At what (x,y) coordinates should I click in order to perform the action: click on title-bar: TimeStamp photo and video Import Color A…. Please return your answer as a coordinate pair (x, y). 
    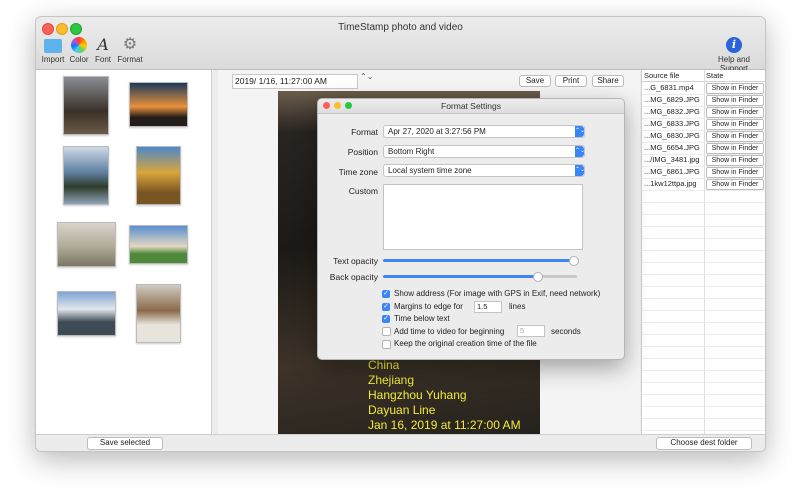
    Looking at the image, I should click on (400, 45).